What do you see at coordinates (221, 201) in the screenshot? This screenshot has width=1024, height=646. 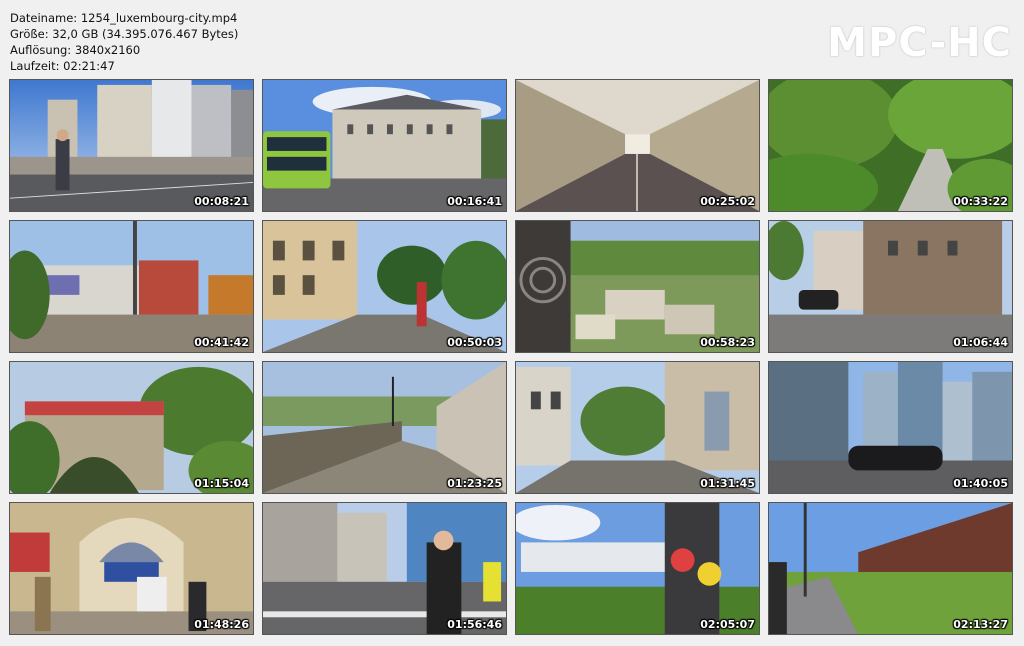 I see `timestamp: 00:08:21` at bounding box center [221, 201].